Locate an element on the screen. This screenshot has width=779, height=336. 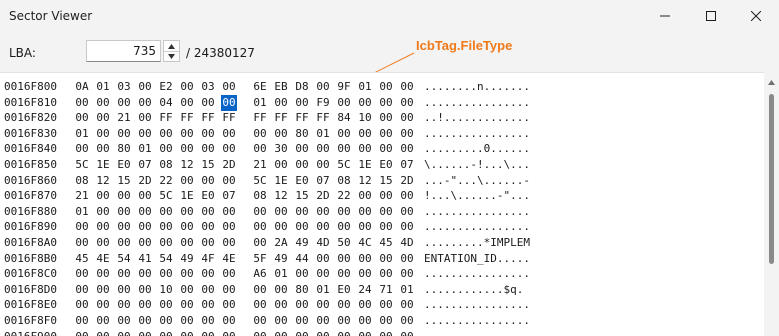
hex-byte: E0 is located at coordinates (386, 165).